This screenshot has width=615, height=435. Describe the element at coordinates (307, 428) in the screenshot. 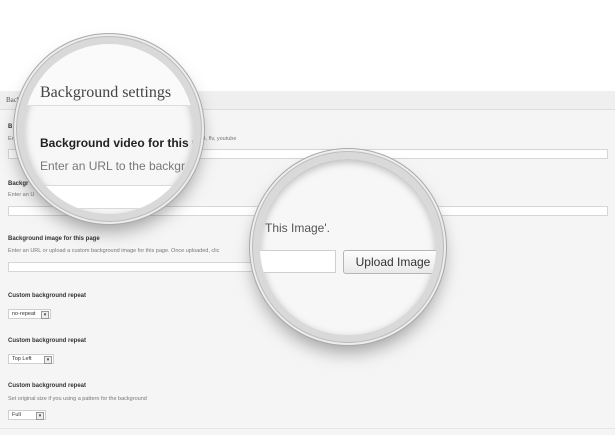

I see `divider` at that location.